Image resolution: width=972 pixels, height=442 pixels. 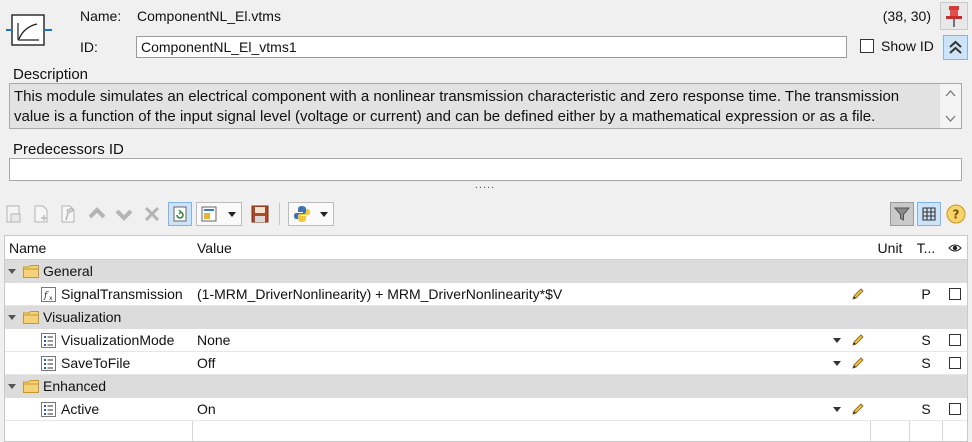 I want to click on show-id-checkbox, so click(x=867, y=46).